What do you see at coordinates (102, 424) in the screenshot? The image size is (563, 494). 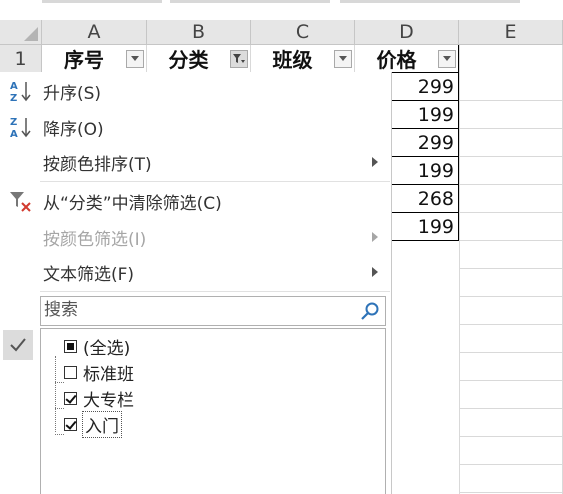 I see `option-label: 入门` at bounding box center [102, 424].